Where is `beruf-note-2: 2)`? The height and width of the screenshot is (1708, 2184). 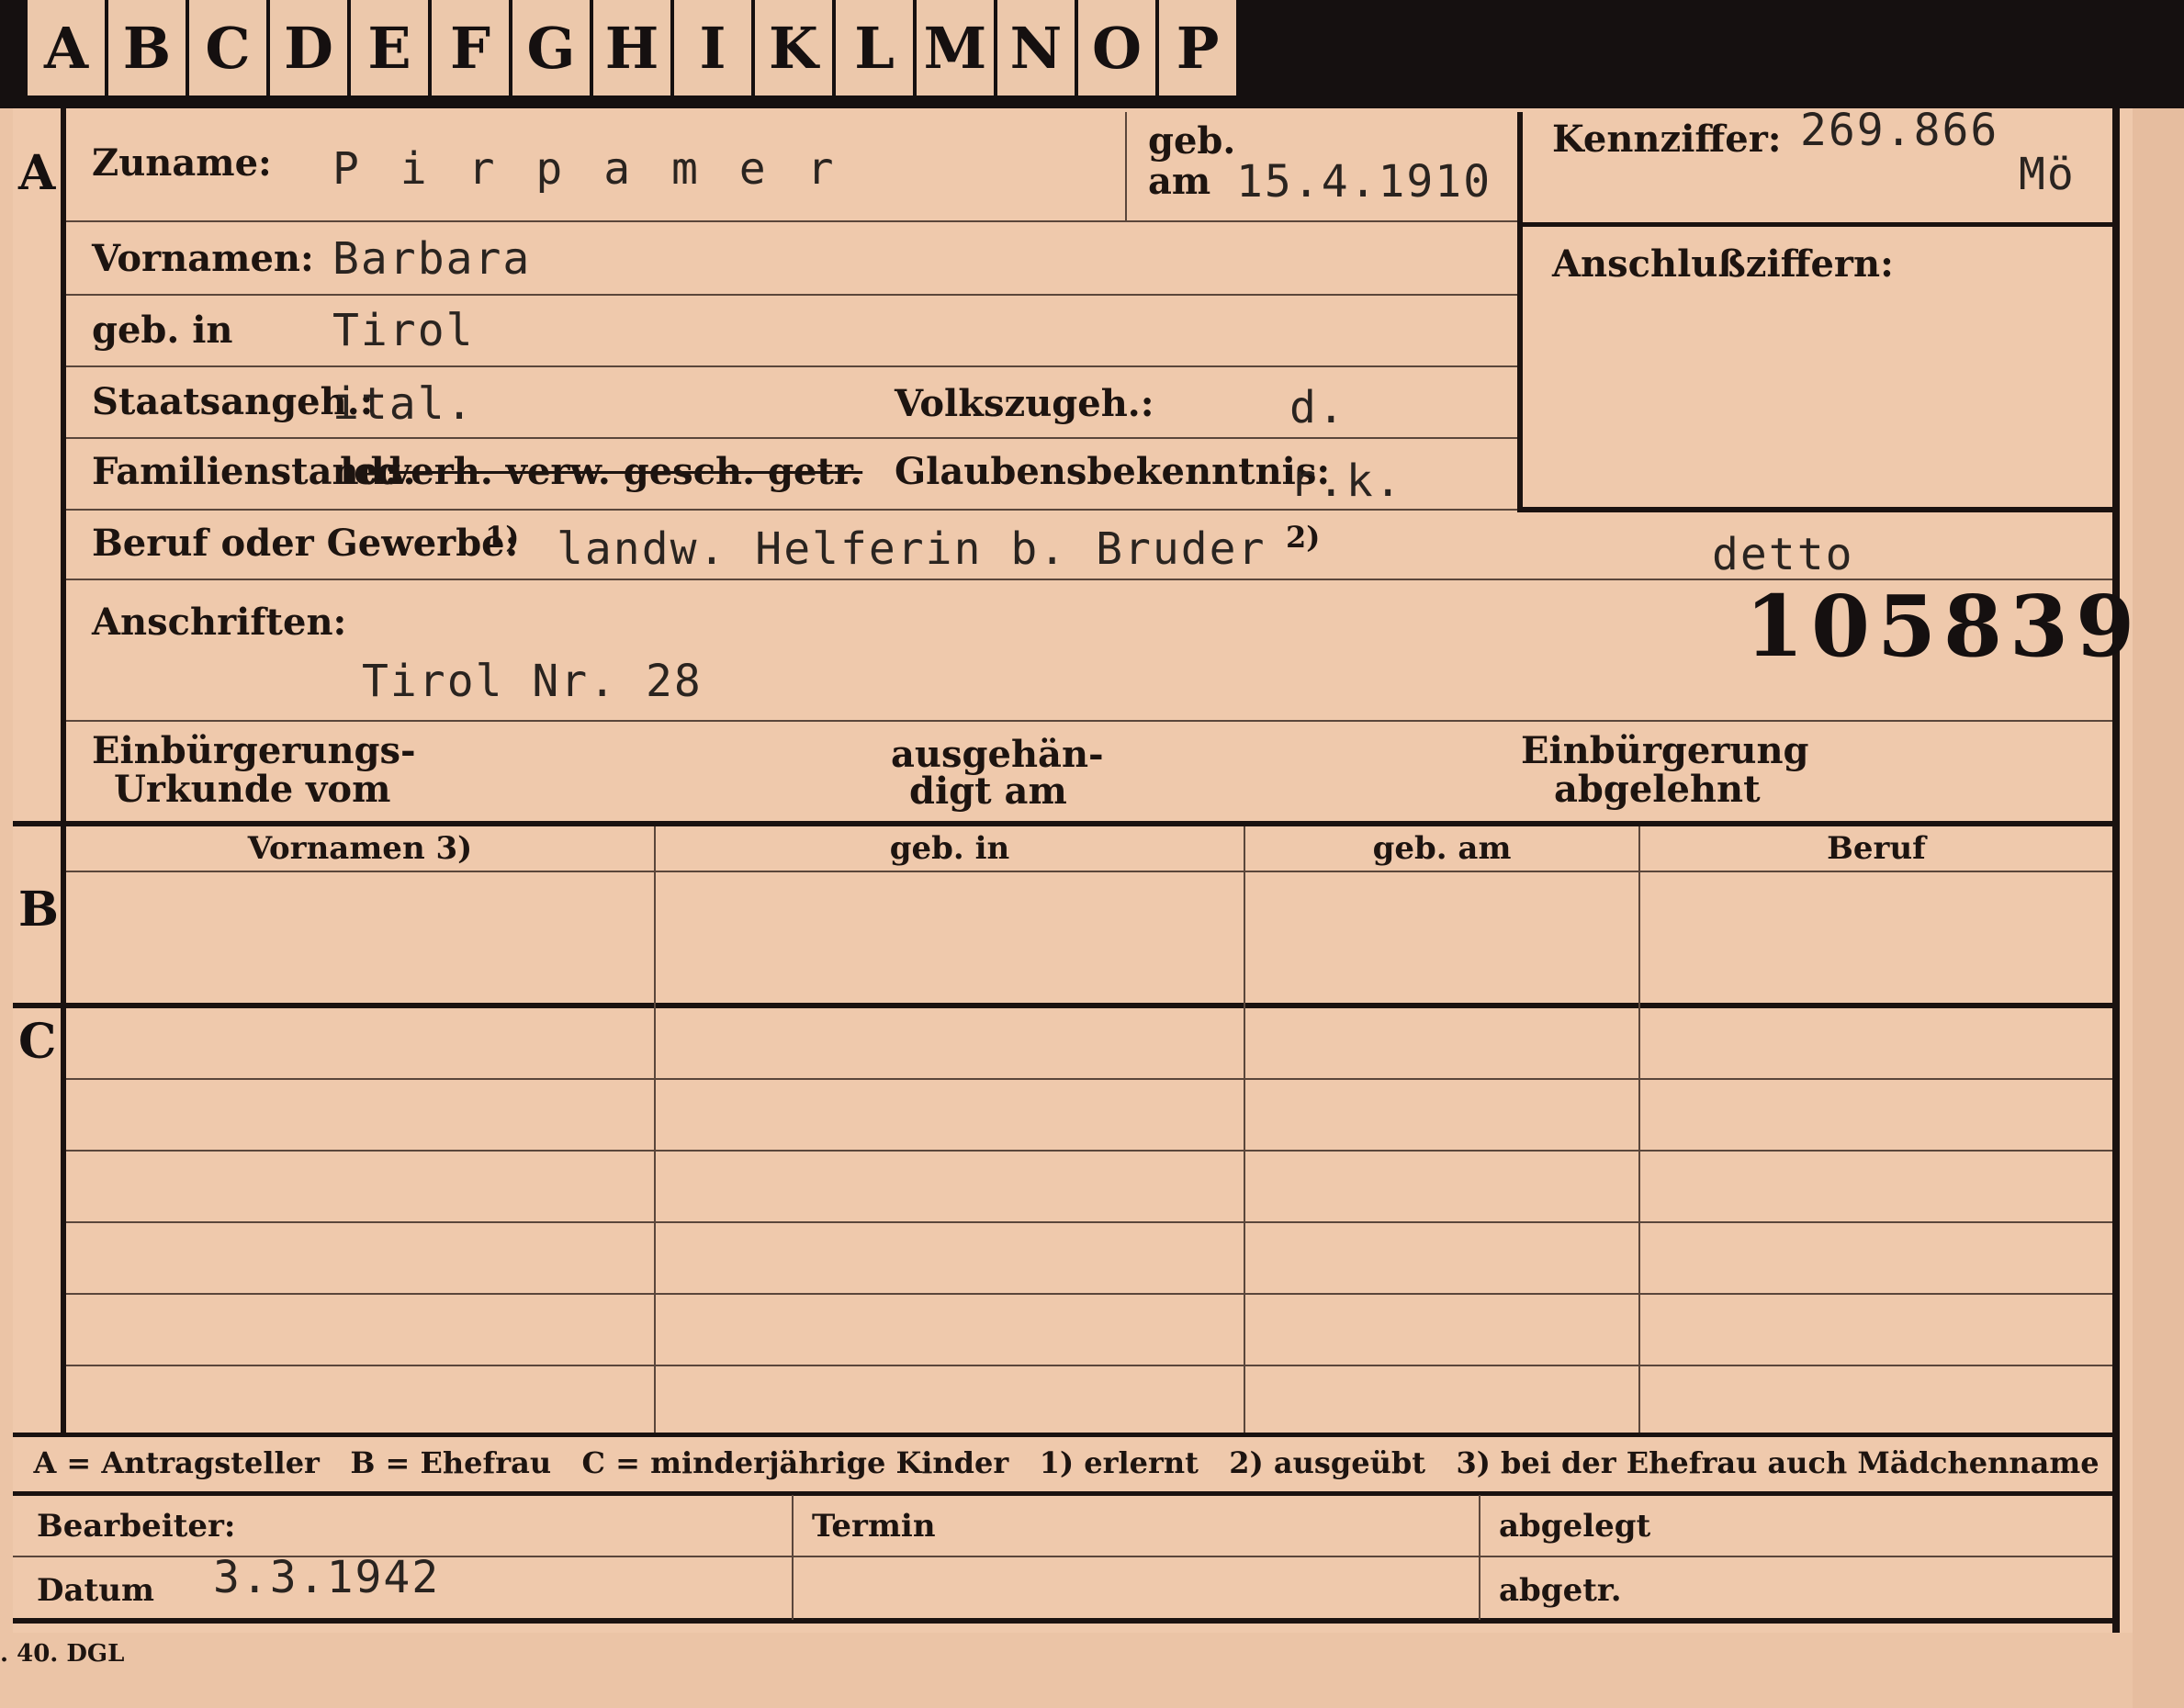
beruf-note-2: 2) is located at coordinates (1303, 538).